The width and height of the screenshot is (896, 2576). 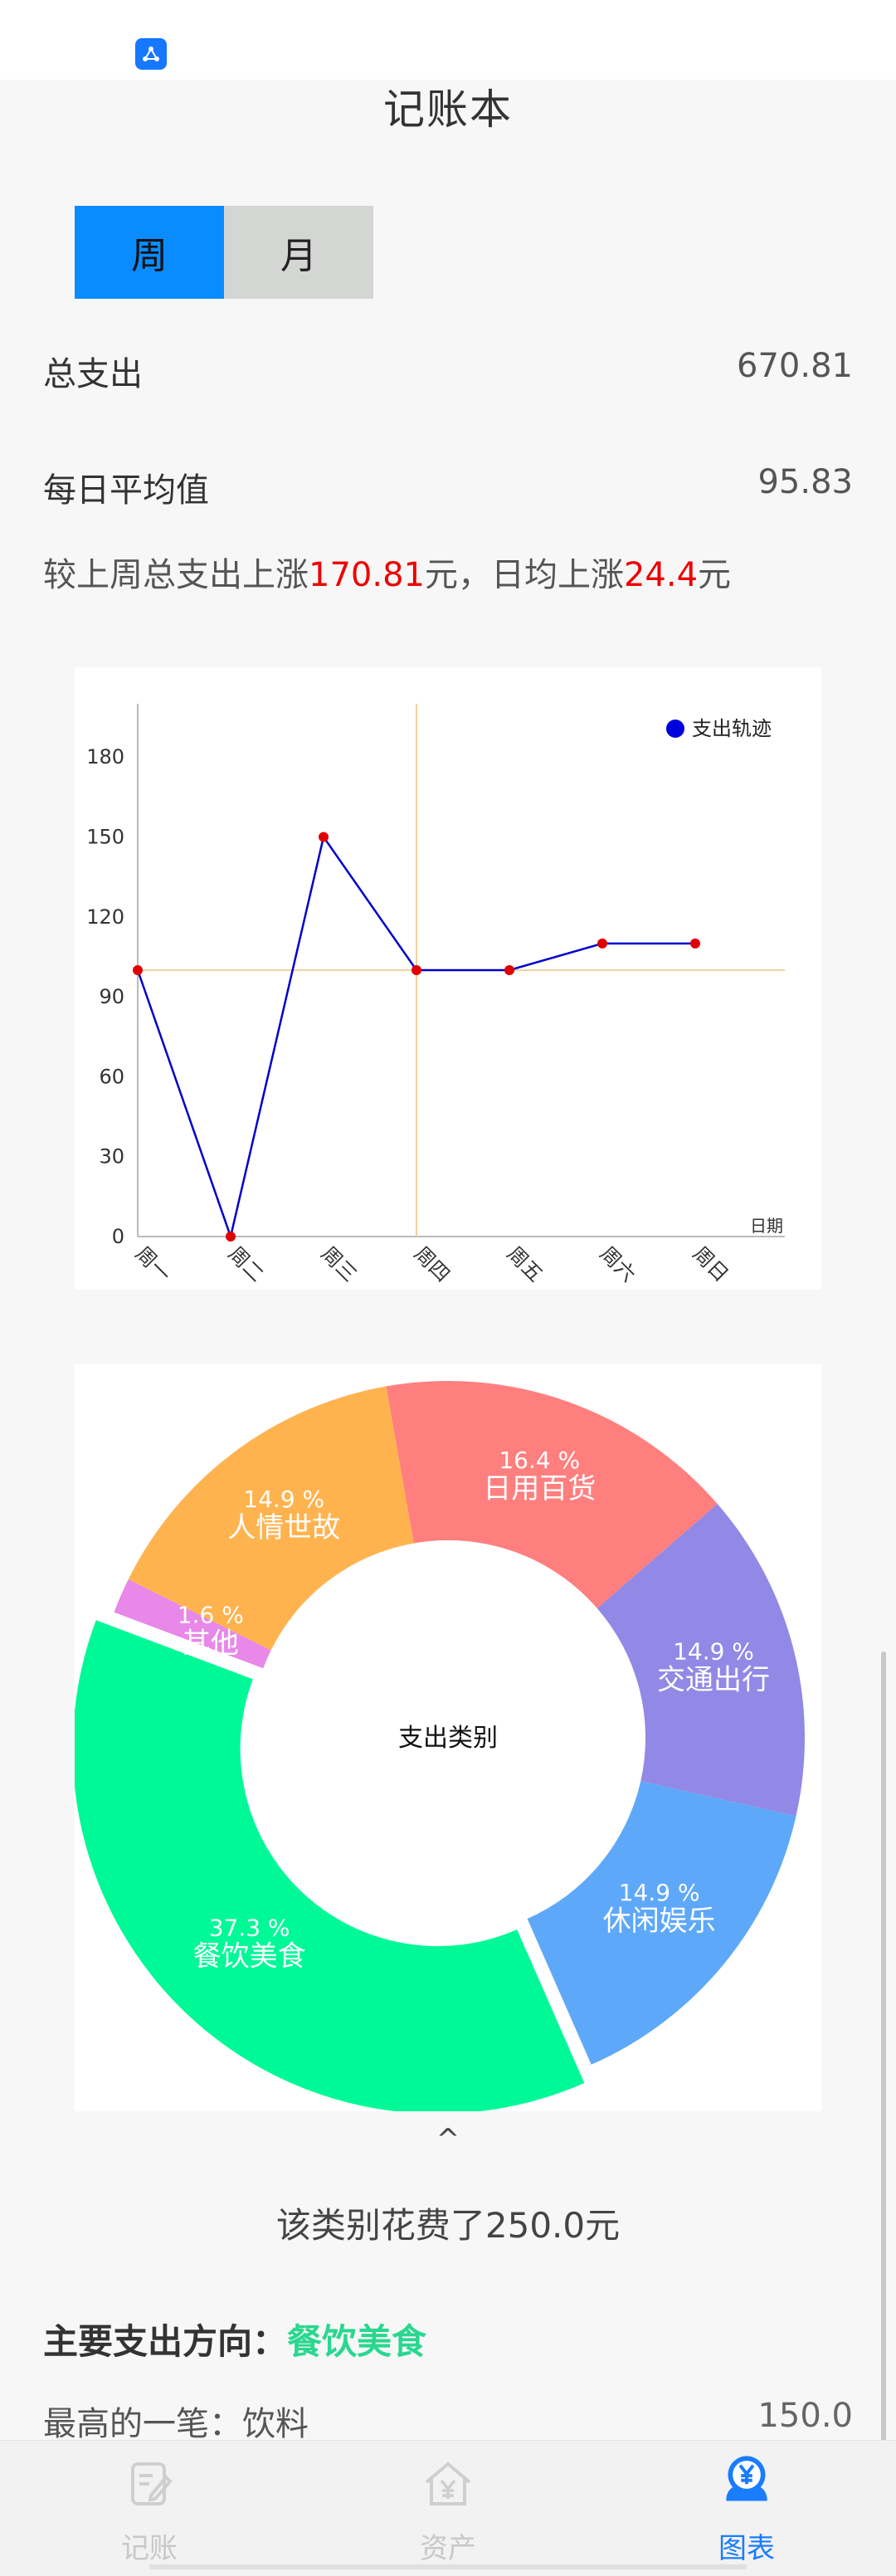 I want to click on daily-average-label: 每日平均值, so click(x=126, y=490).